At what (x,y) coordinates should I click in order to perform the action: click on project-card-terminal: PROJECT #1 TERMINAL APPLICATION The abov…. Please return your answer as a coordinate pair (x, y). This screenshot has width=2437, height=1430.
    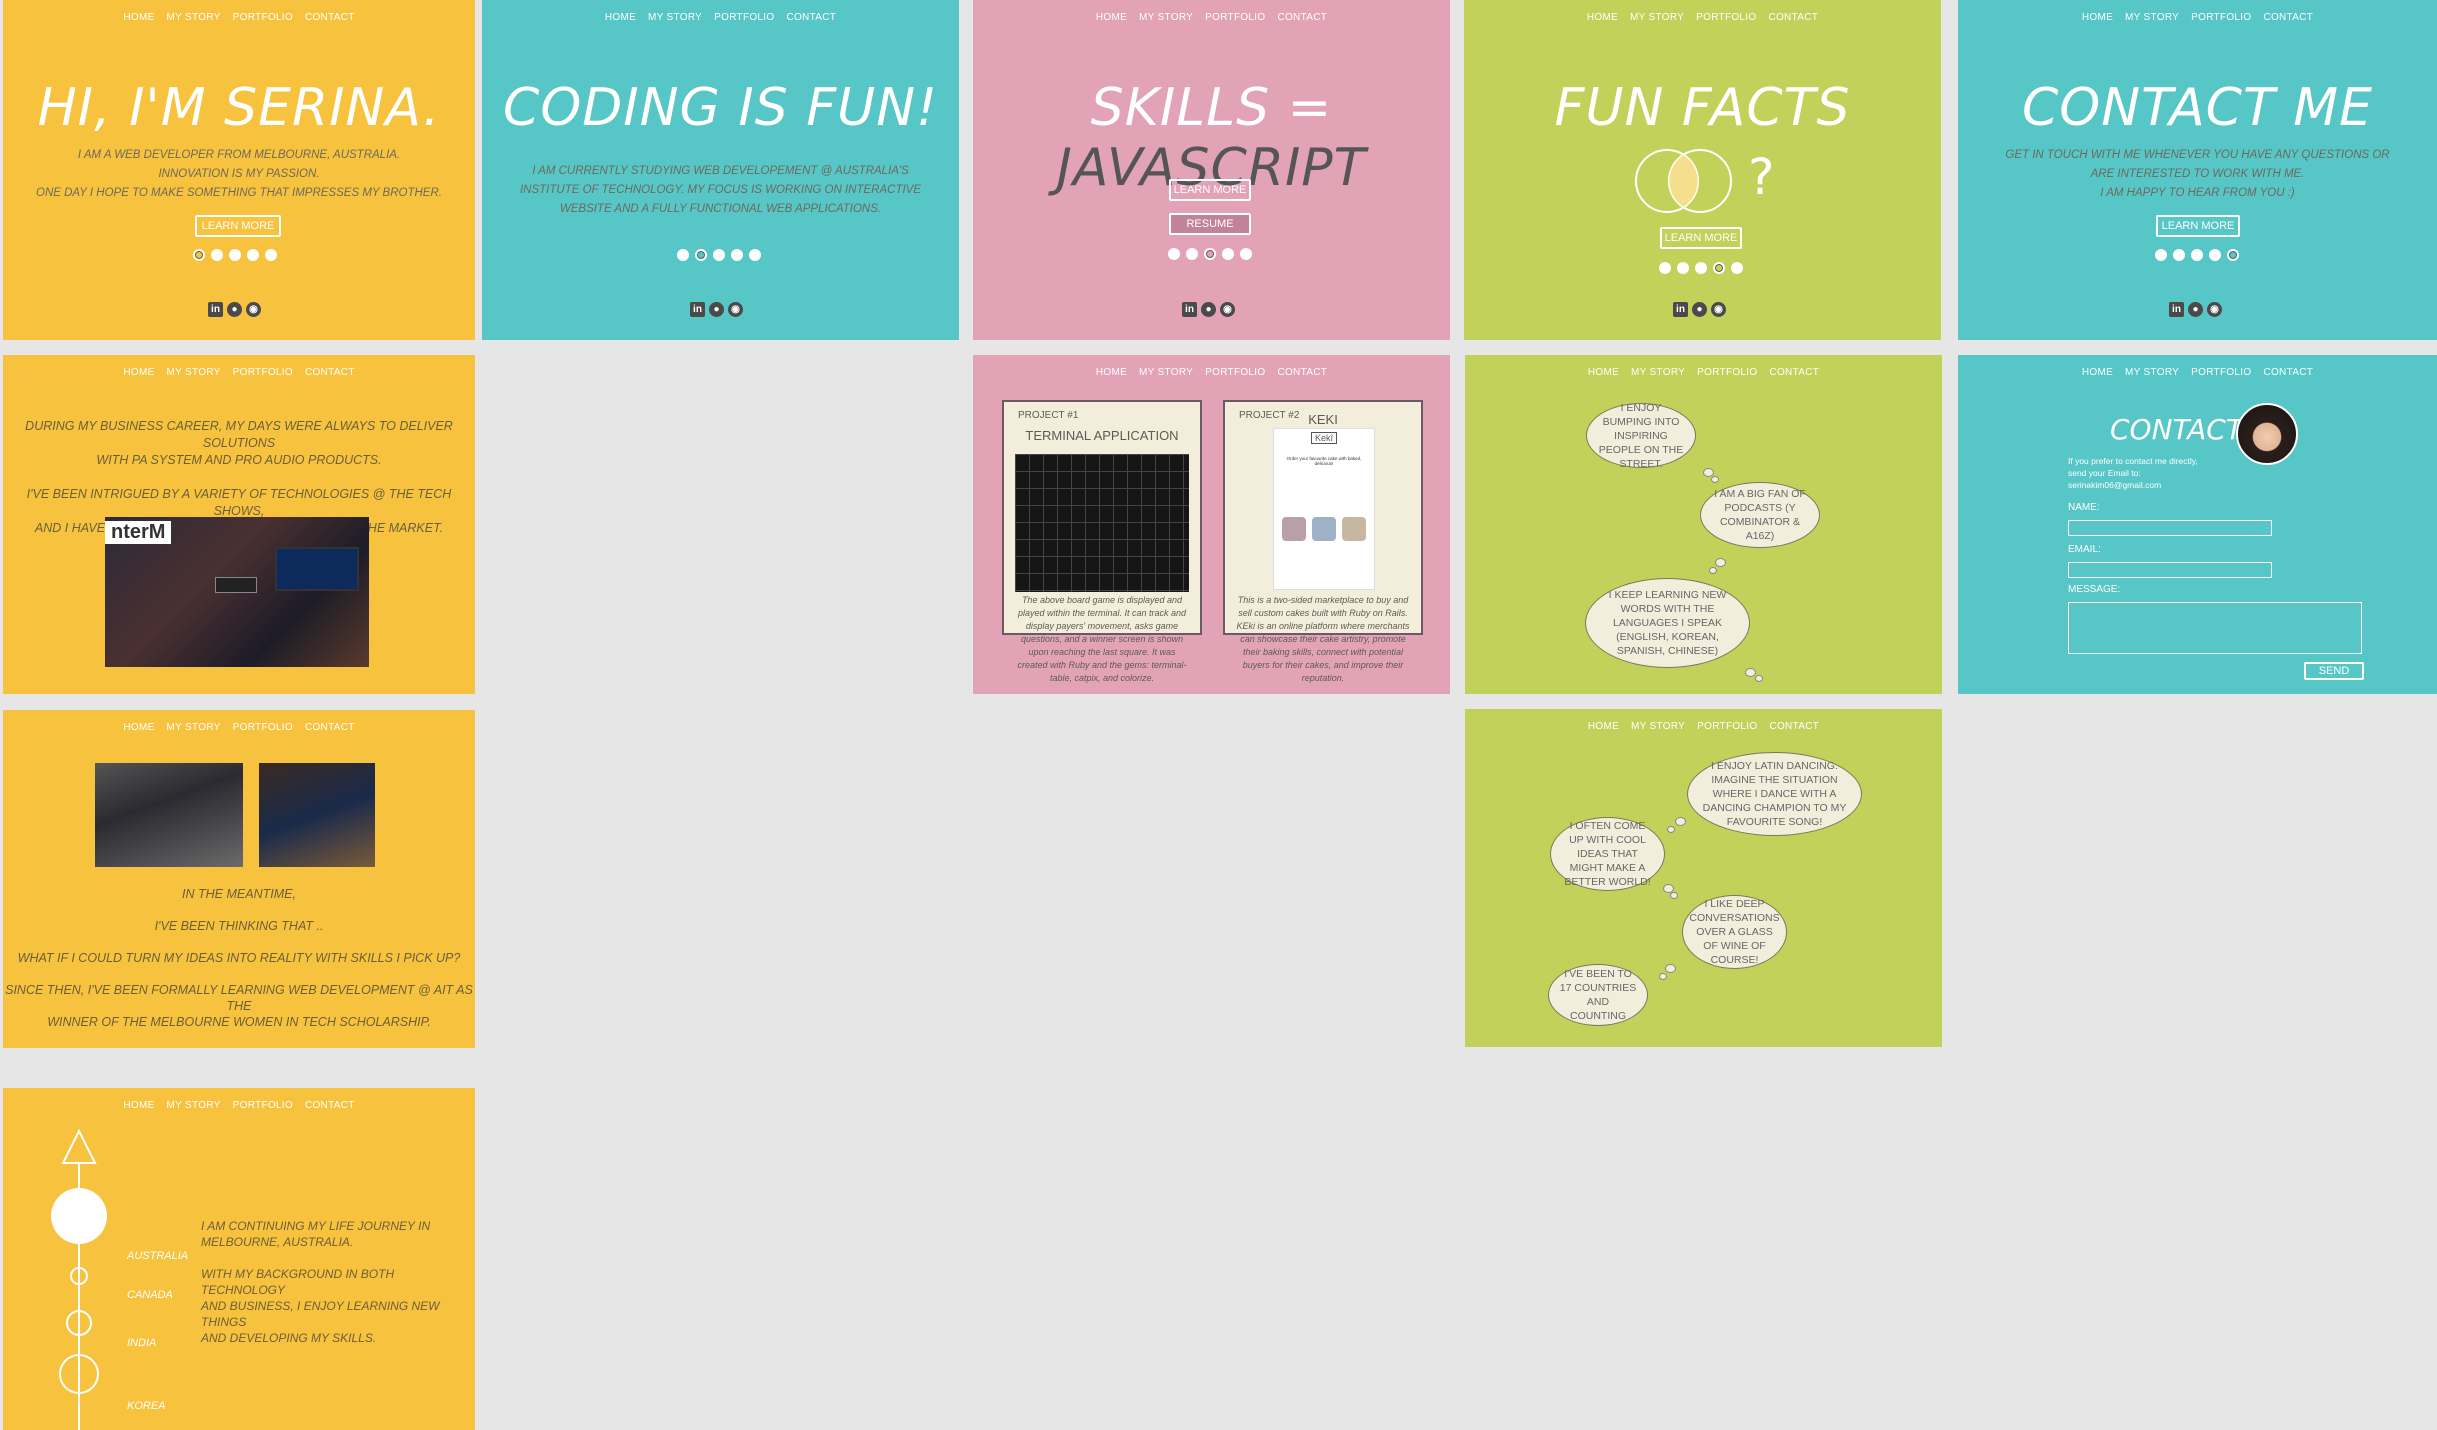
    Looking at the image, I should click on (1102, 541).